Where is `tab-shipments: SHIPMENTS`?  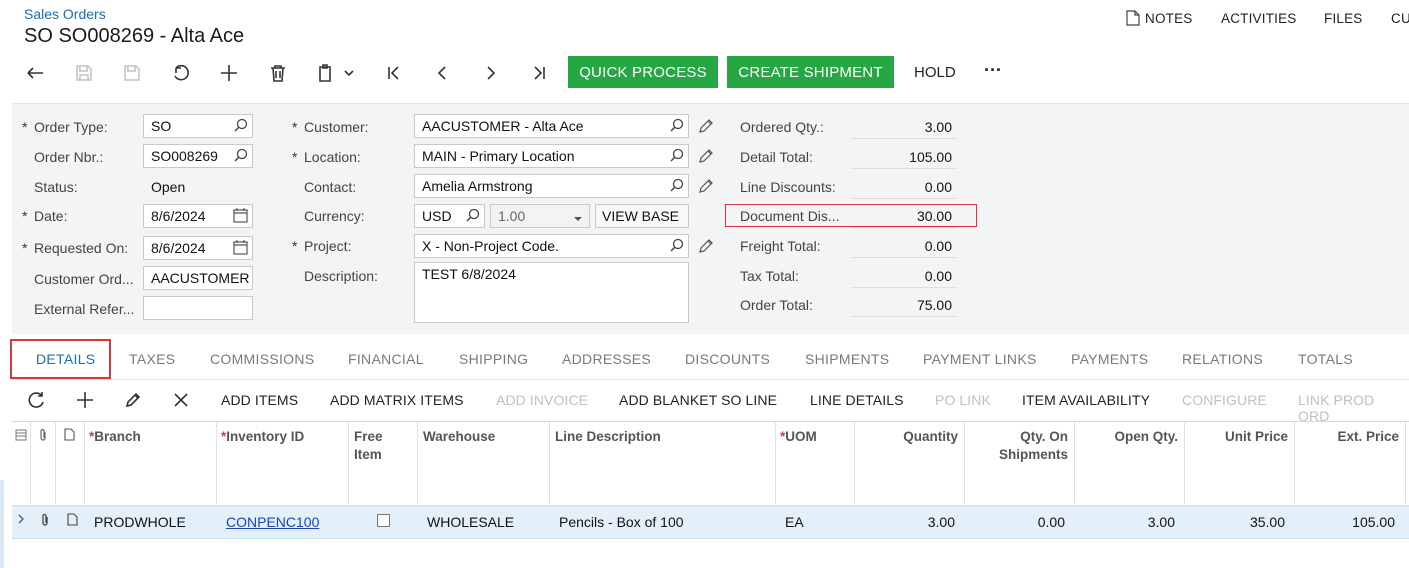 tab-shipments: SHIPMENTS is located at coordinates (847, 359).